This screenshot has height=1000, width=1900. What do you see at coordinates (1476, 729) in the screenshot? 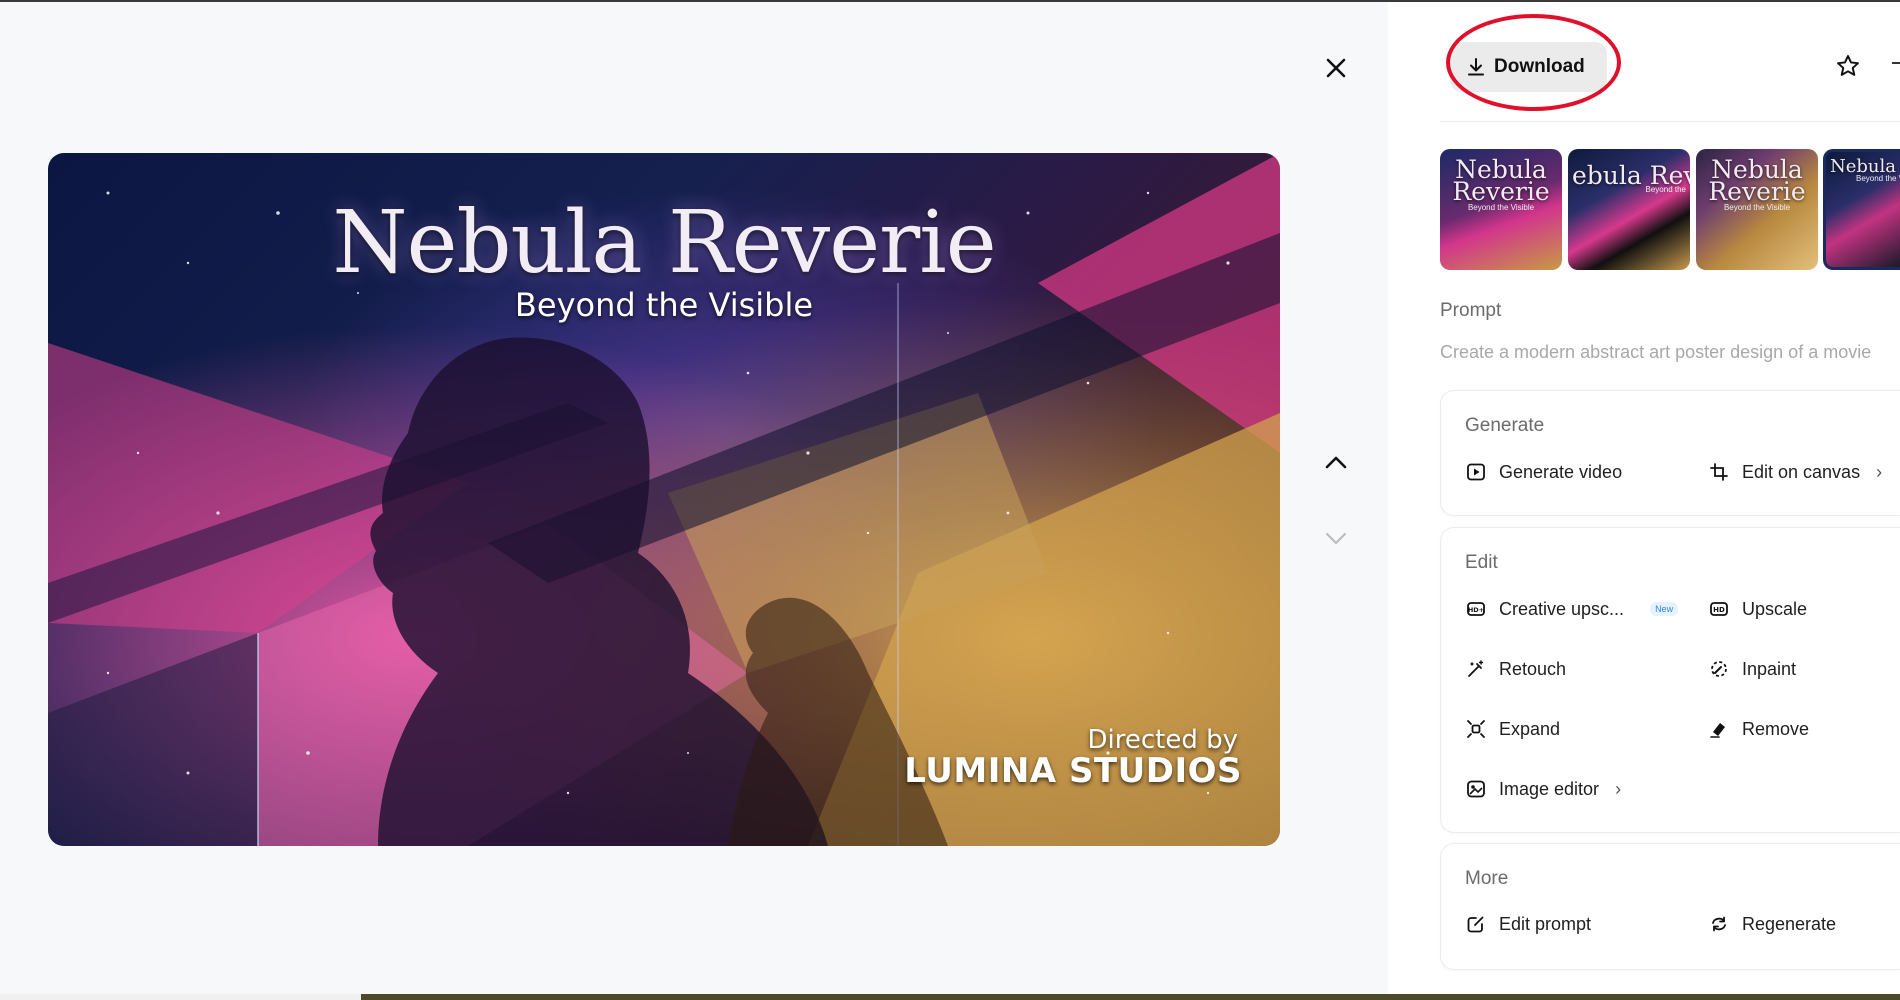
I see `expand-icon` at bounding box center [1476, 729].